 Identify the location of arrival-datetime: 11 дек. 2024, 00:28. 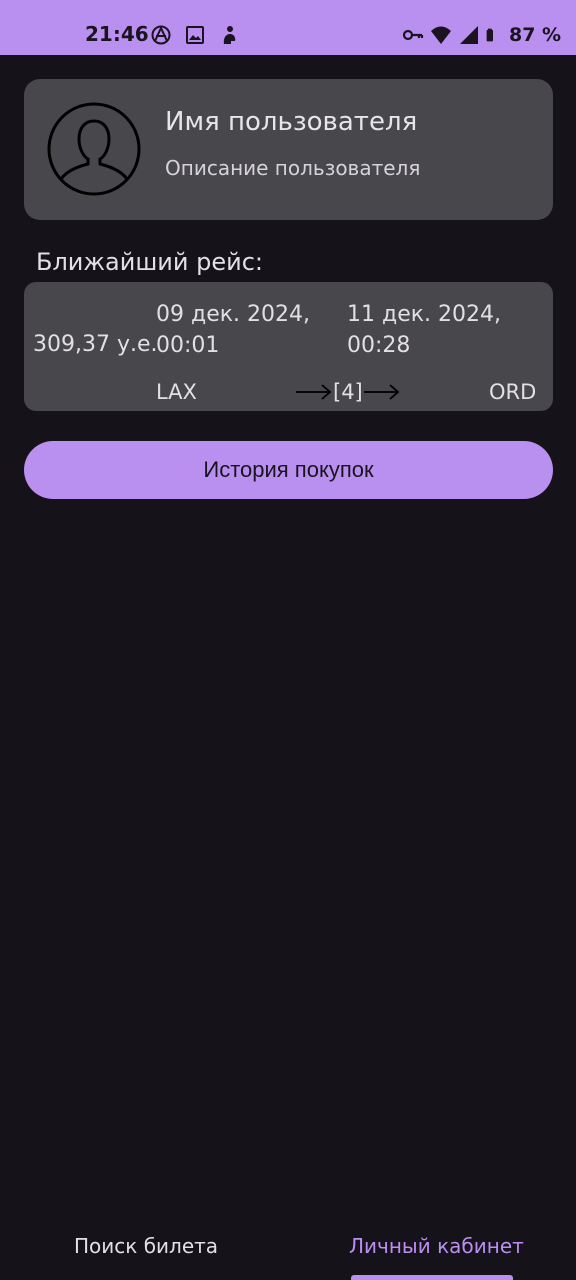
(424, 330).